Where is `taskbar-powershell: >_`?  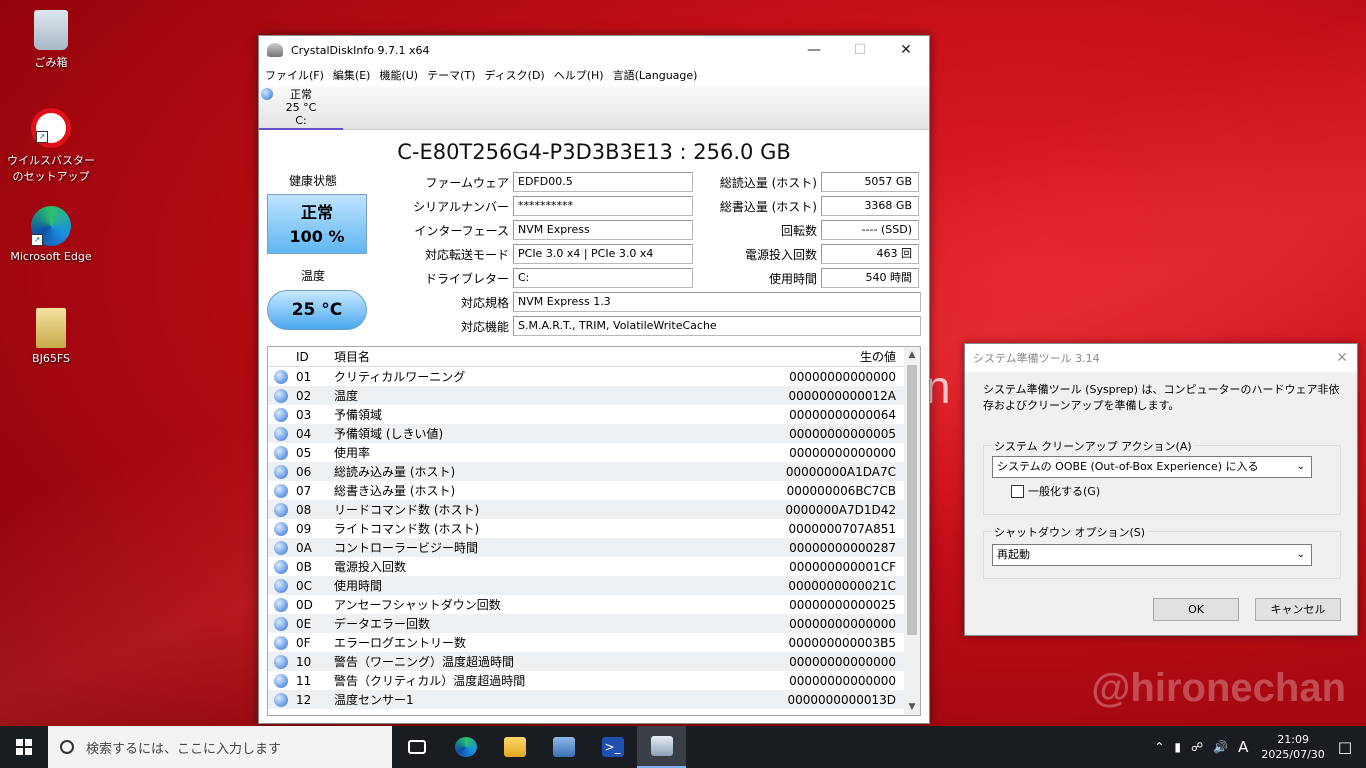
taskbar-powershell: >_ is located at coordinates (612, 747).